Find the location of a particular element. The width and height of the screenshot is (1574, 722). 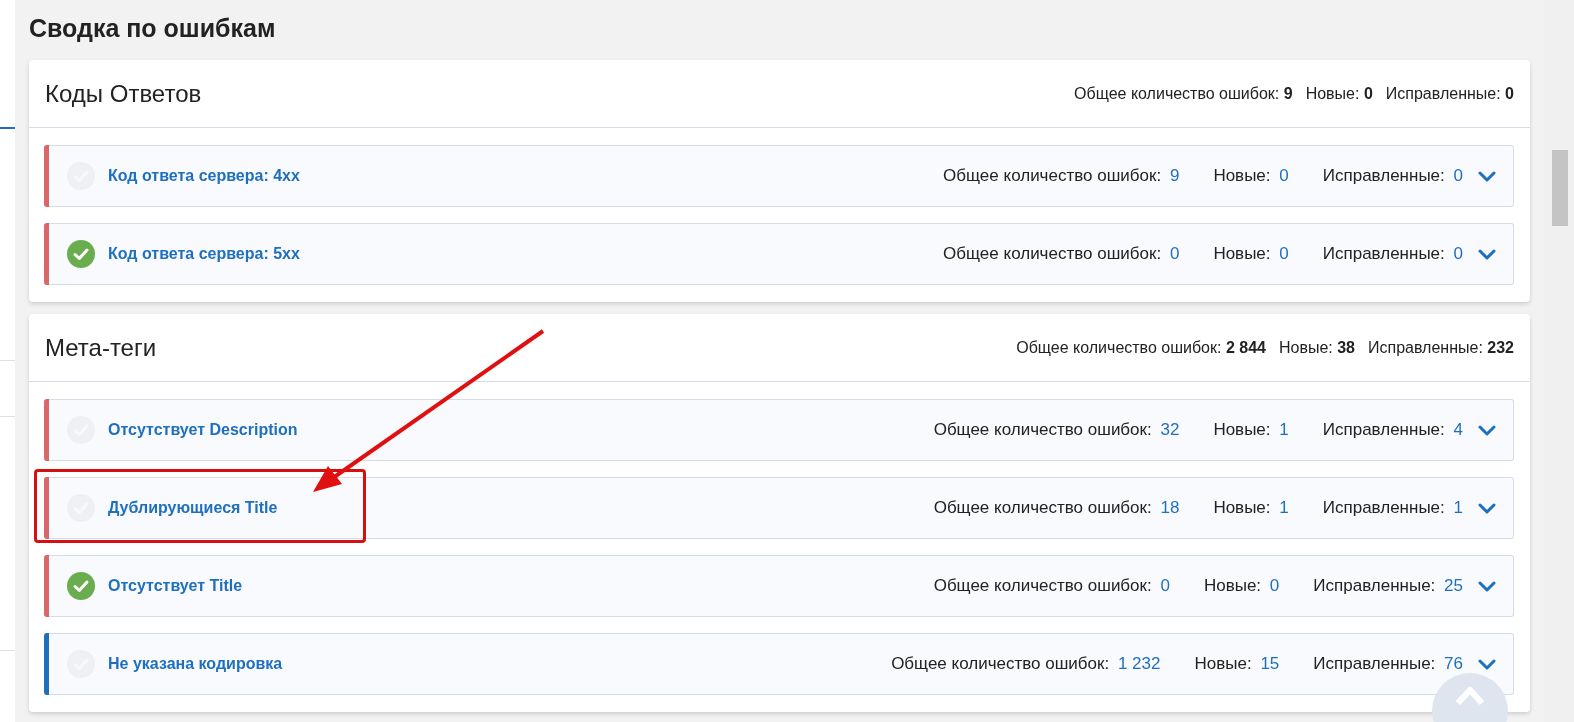

error-row: Не указана кодировка Общее количество ошибок: 1 232 Новые: 15 Исправленные: 76 is located at coordinates (779, 664).